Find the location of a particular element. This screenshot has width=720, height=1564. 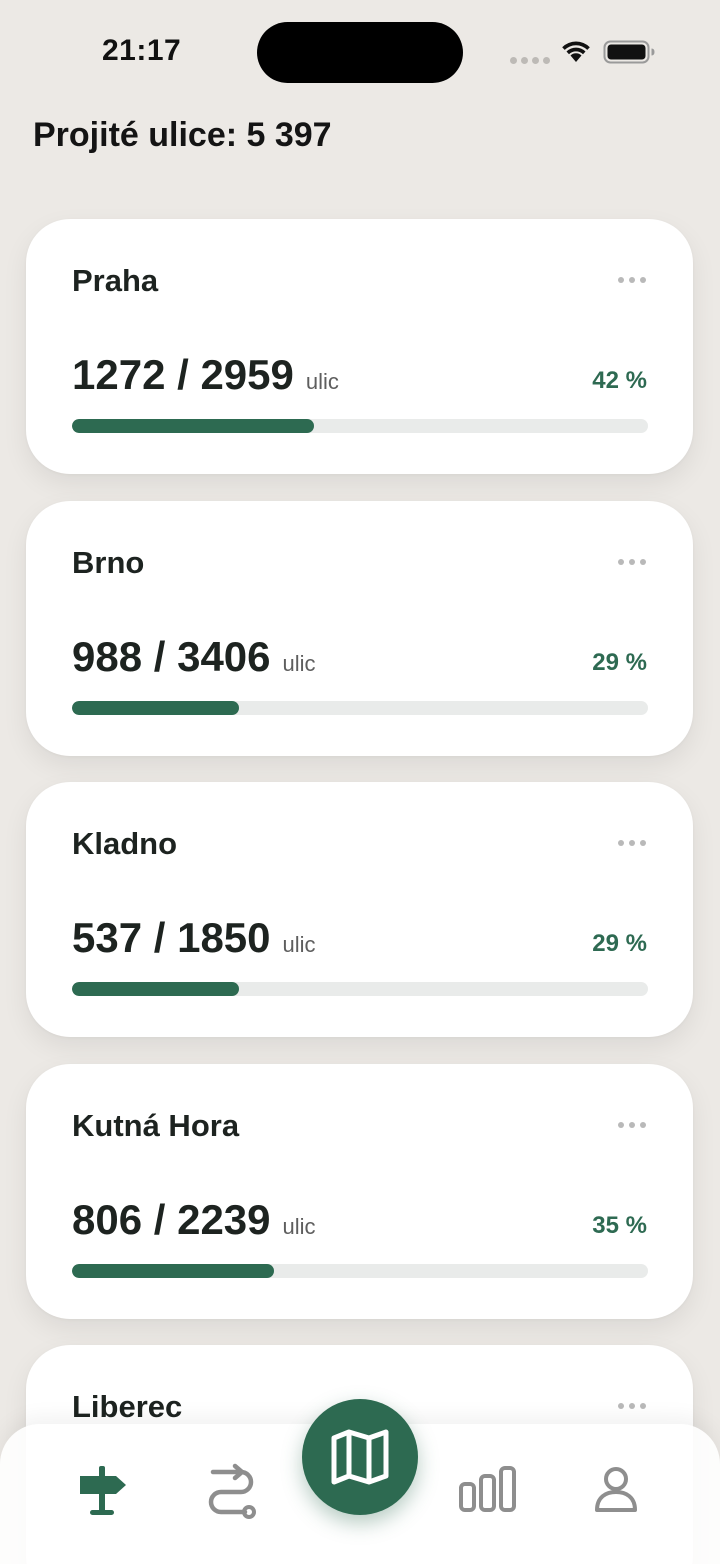

route-icon is located at coordinates (231, 1490).